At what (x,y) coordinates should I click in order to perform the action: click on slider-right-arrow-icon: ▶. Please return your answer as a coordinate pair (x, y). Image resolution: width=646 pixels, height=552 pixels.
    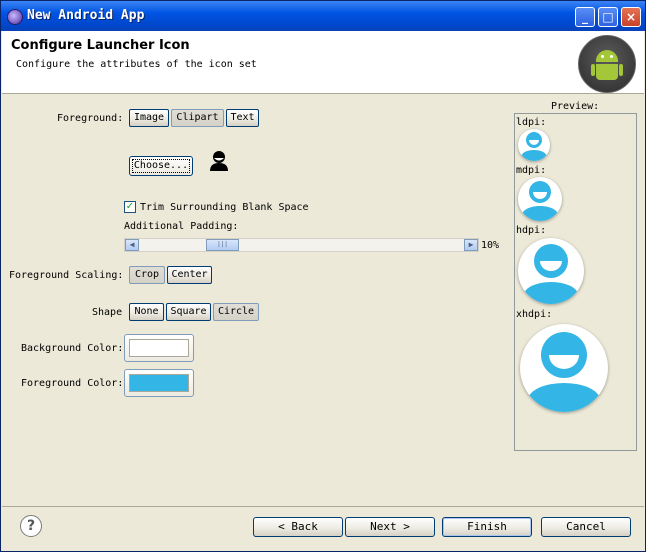
    Looking at the image, I should click on (471, 245).